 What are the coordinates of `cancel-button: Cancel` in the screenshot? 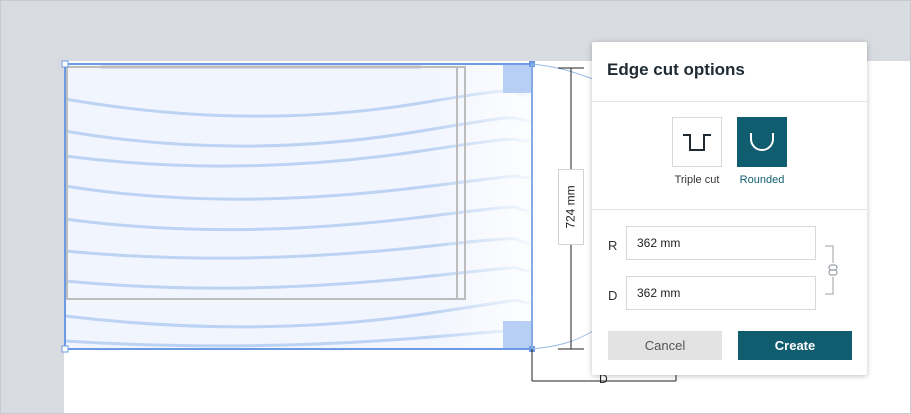 It's located at (665, 345).